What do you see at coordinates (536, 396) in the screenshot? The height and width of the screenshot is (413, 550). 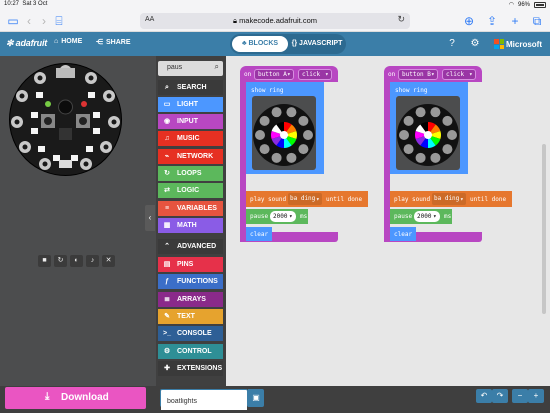 I see `zoom-in-button: +` at bounding box center [536, 396].